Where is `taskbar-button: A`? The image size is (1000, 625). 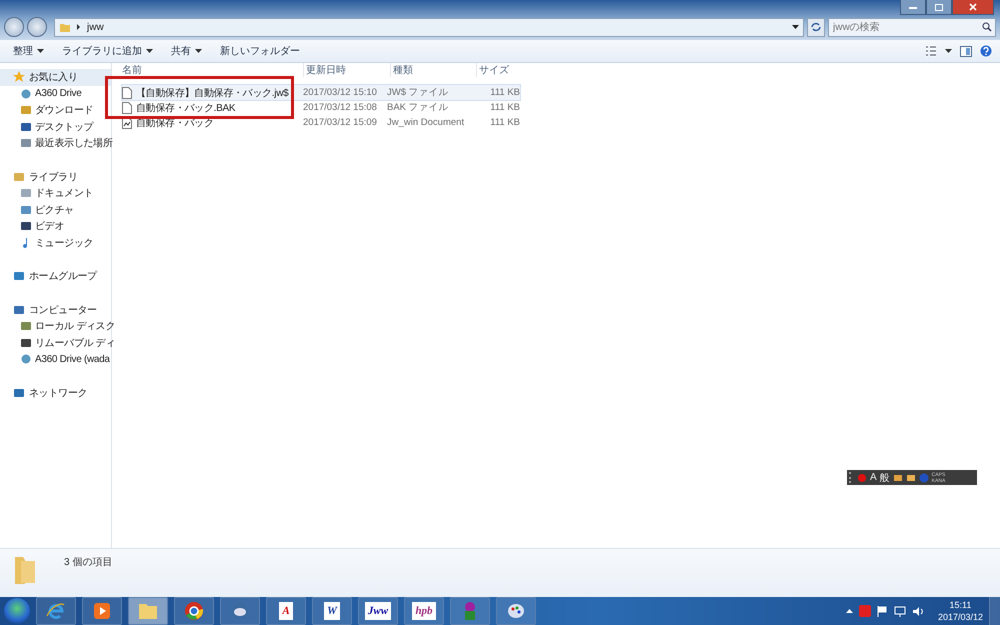
taskbar-button: A is located at coordinates (286, 611).